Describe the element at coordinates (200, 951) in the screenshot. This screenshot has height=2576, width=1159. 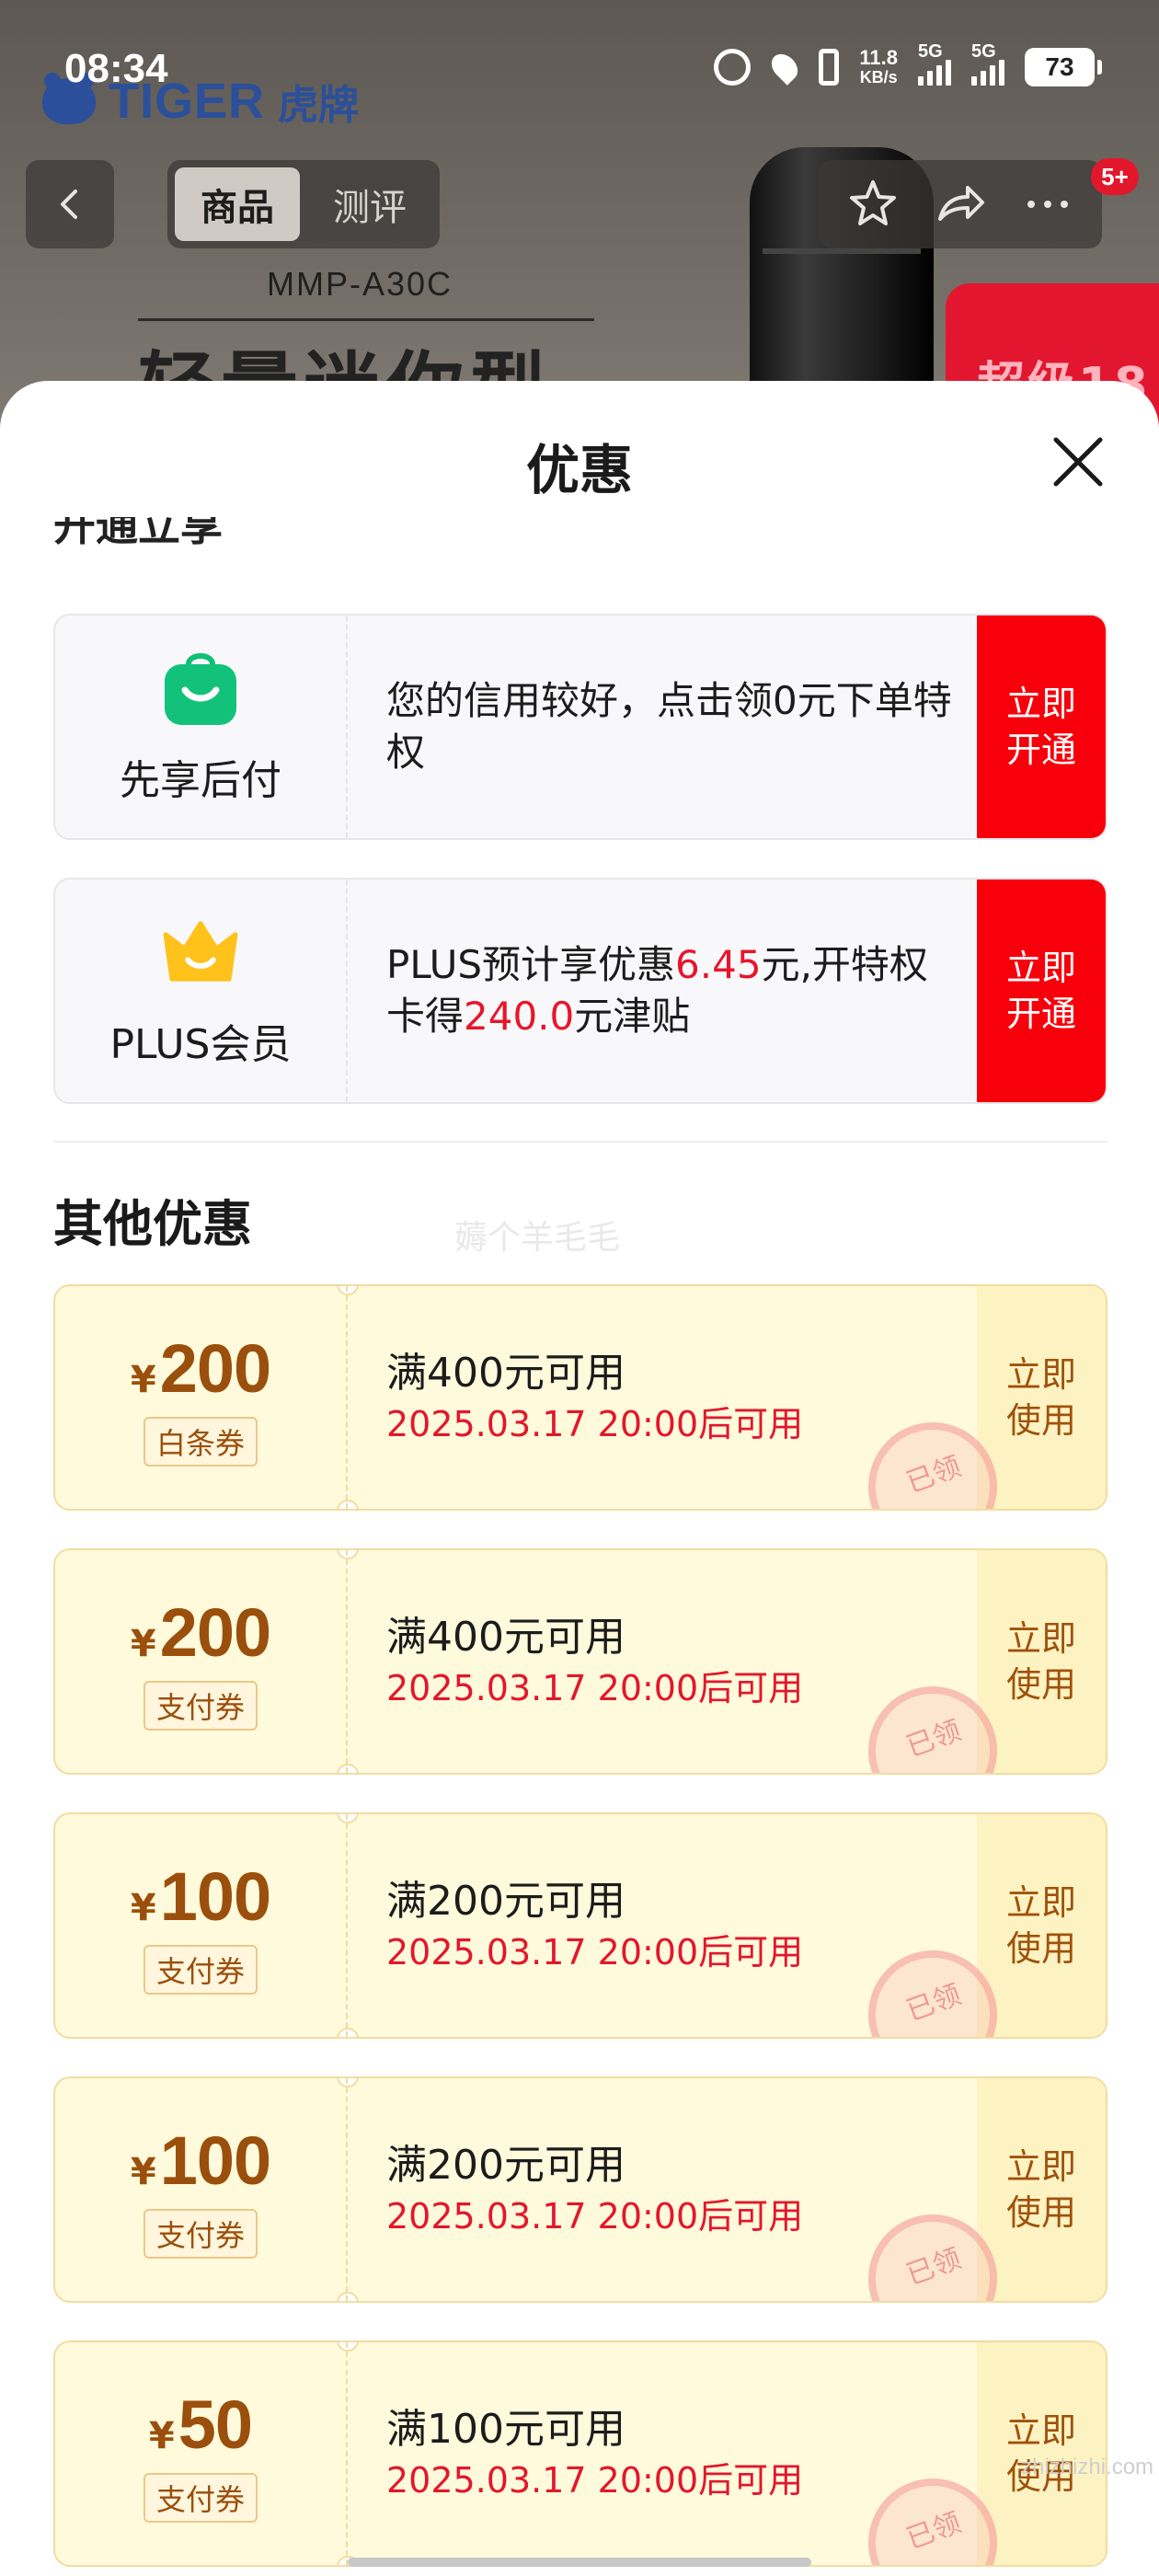
I see `crown-icon` at that location.